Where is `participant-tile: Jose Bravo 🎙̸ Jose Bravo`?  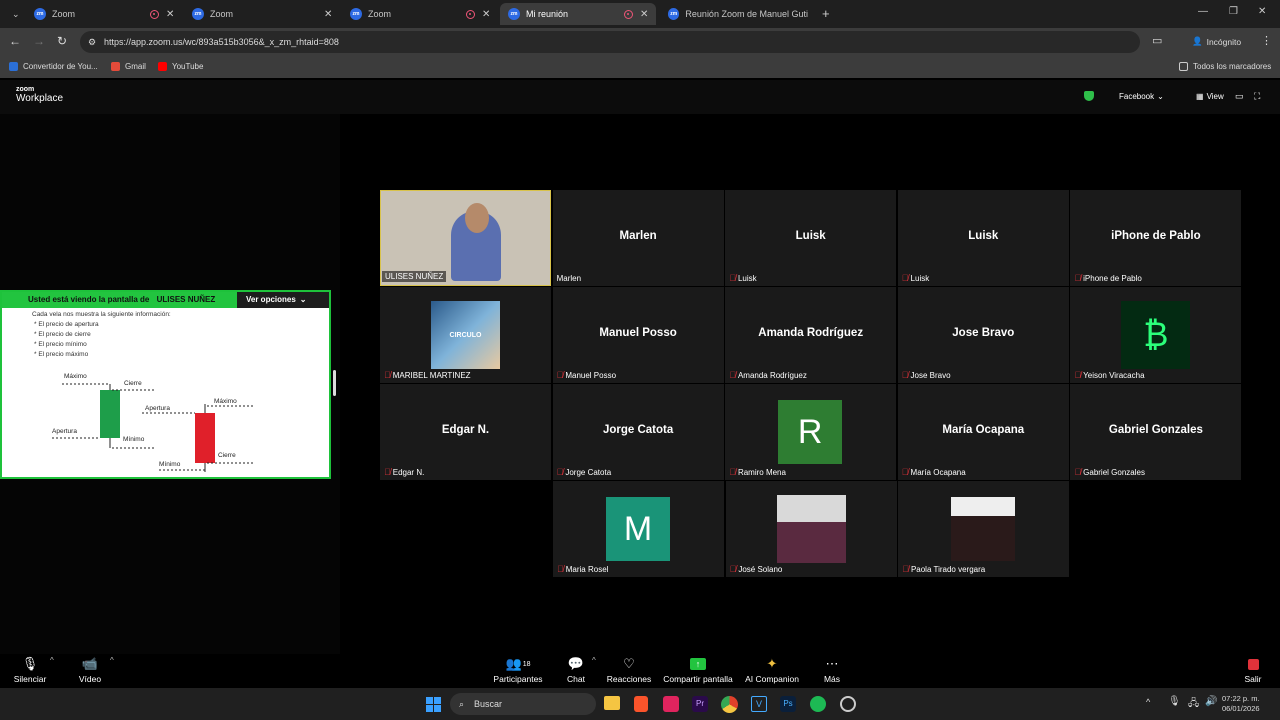 participant-tile: Jose Bravo 🎙̸ Jose Bravo is located at coordinates (983, 335).